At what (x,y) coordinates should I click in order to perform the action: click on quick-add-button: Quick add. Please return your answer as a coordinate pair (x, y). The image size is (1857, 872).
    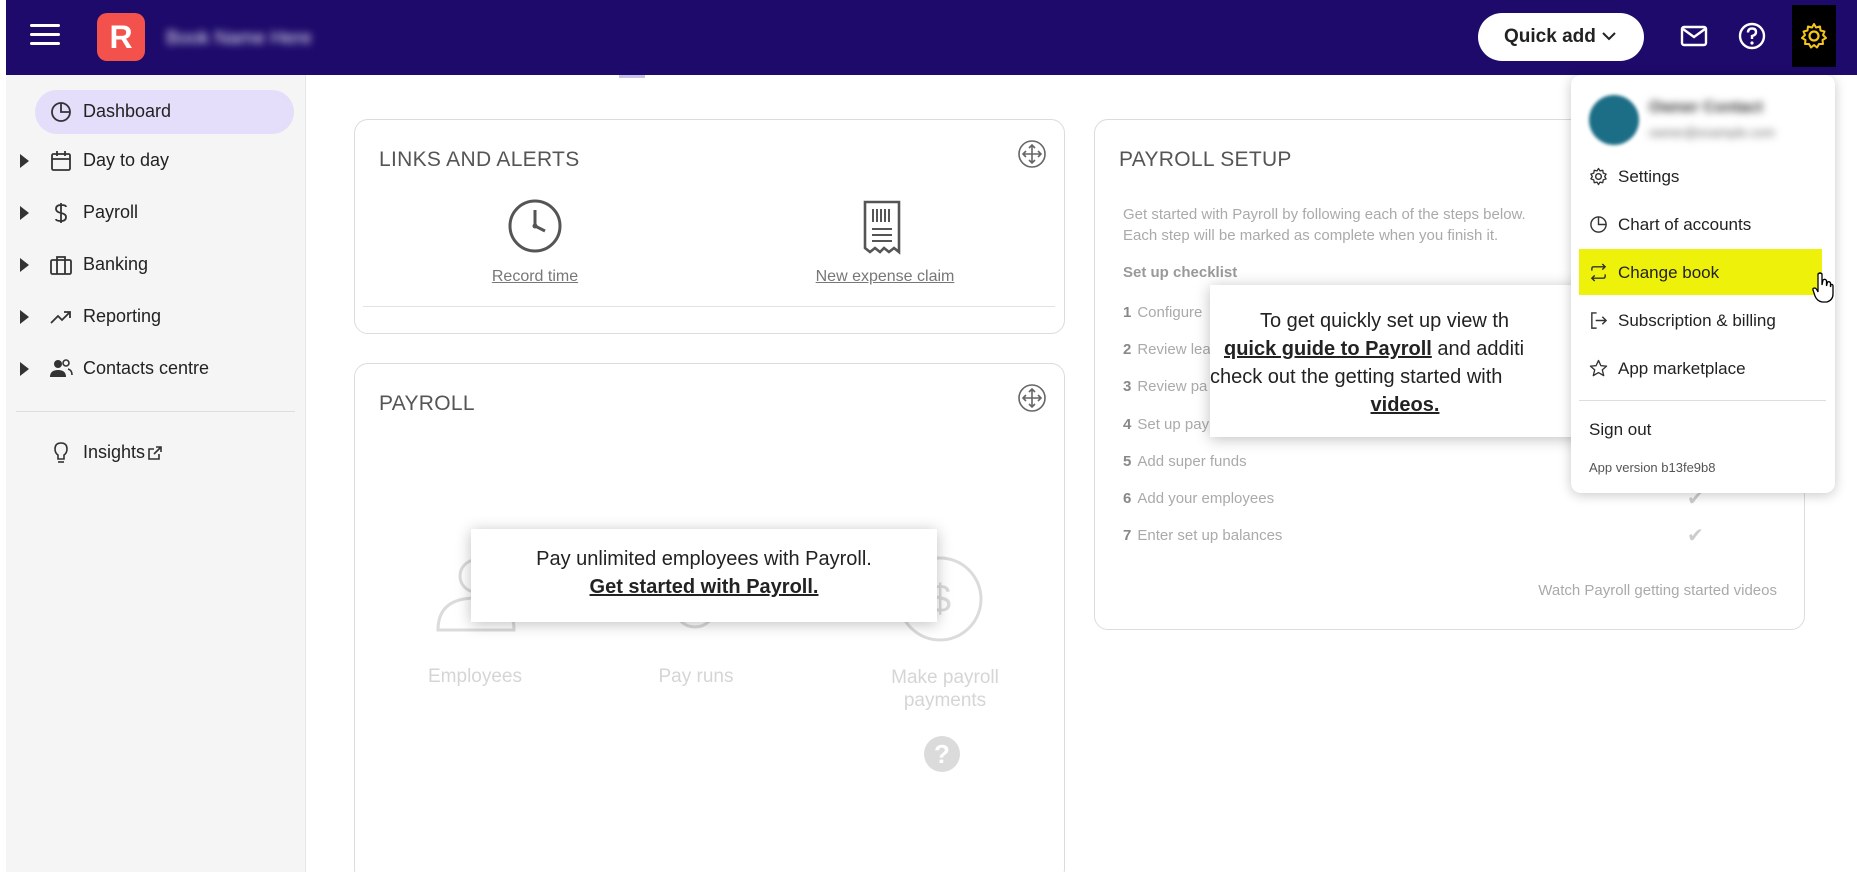
    Looking at the image, I should click on (1561, 37).